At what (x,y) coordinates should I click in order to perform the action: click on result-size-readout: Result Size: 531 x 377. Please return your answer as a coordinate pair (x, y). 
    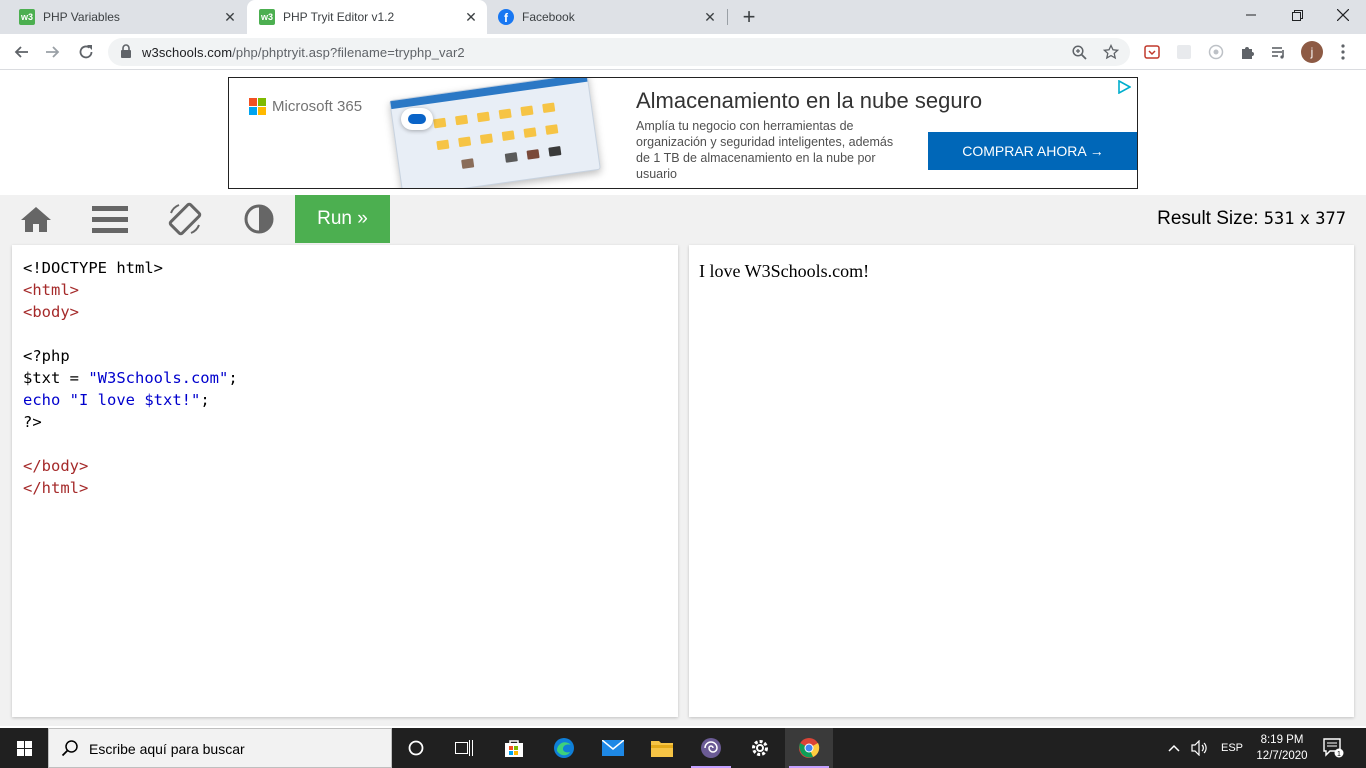
    Looking at the image, I should click on (1251, 219).